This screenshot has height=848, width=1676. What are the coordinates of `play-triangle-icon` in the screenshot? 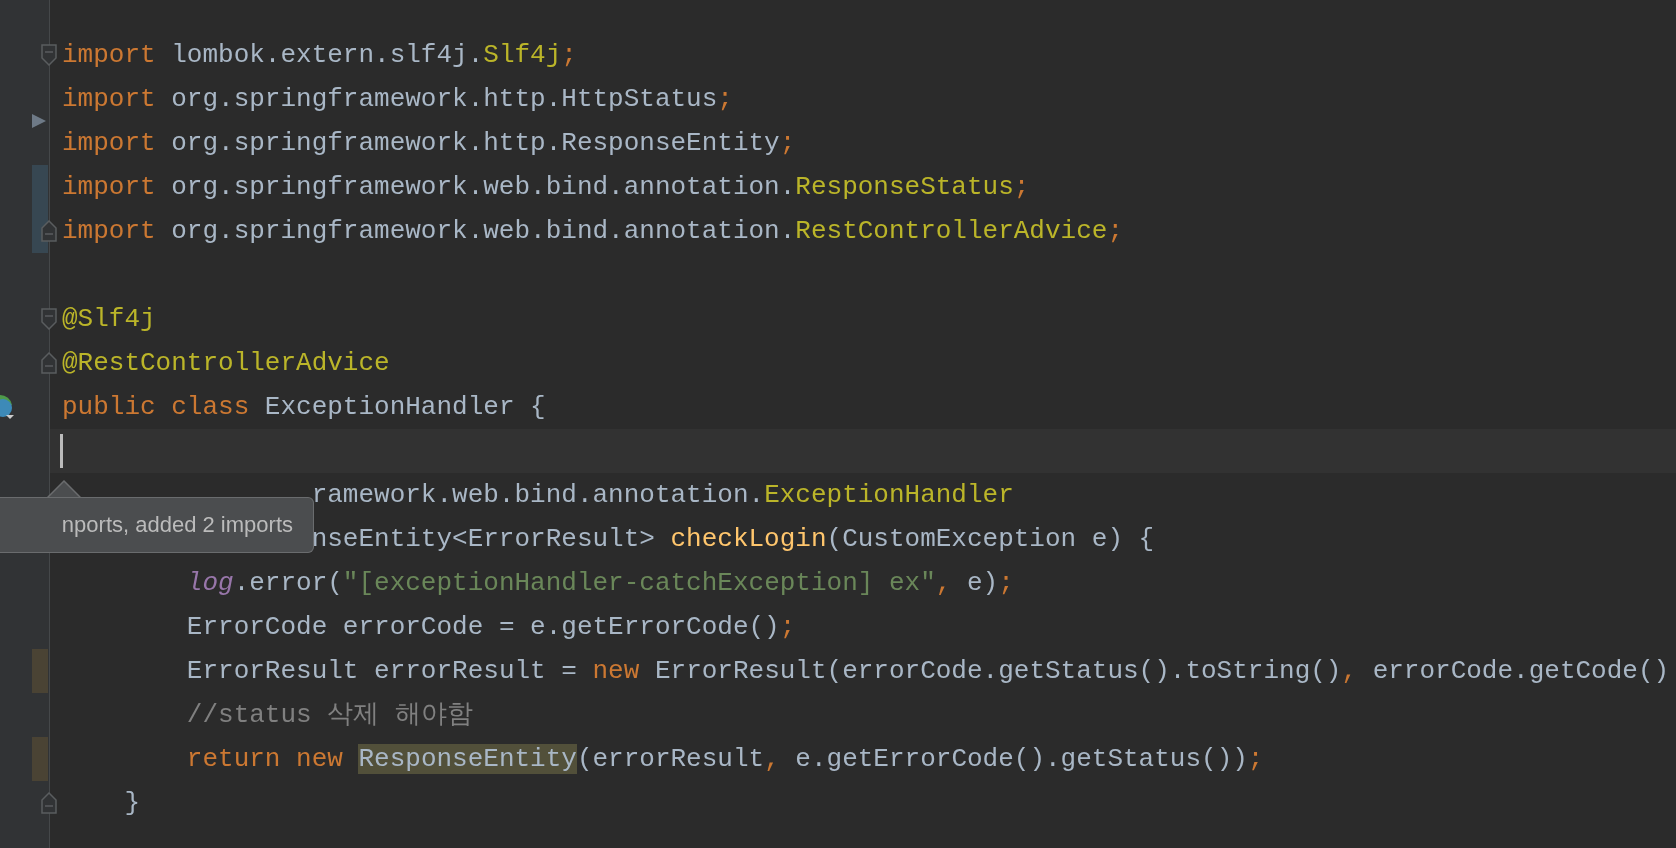 It's located at (39, 121).